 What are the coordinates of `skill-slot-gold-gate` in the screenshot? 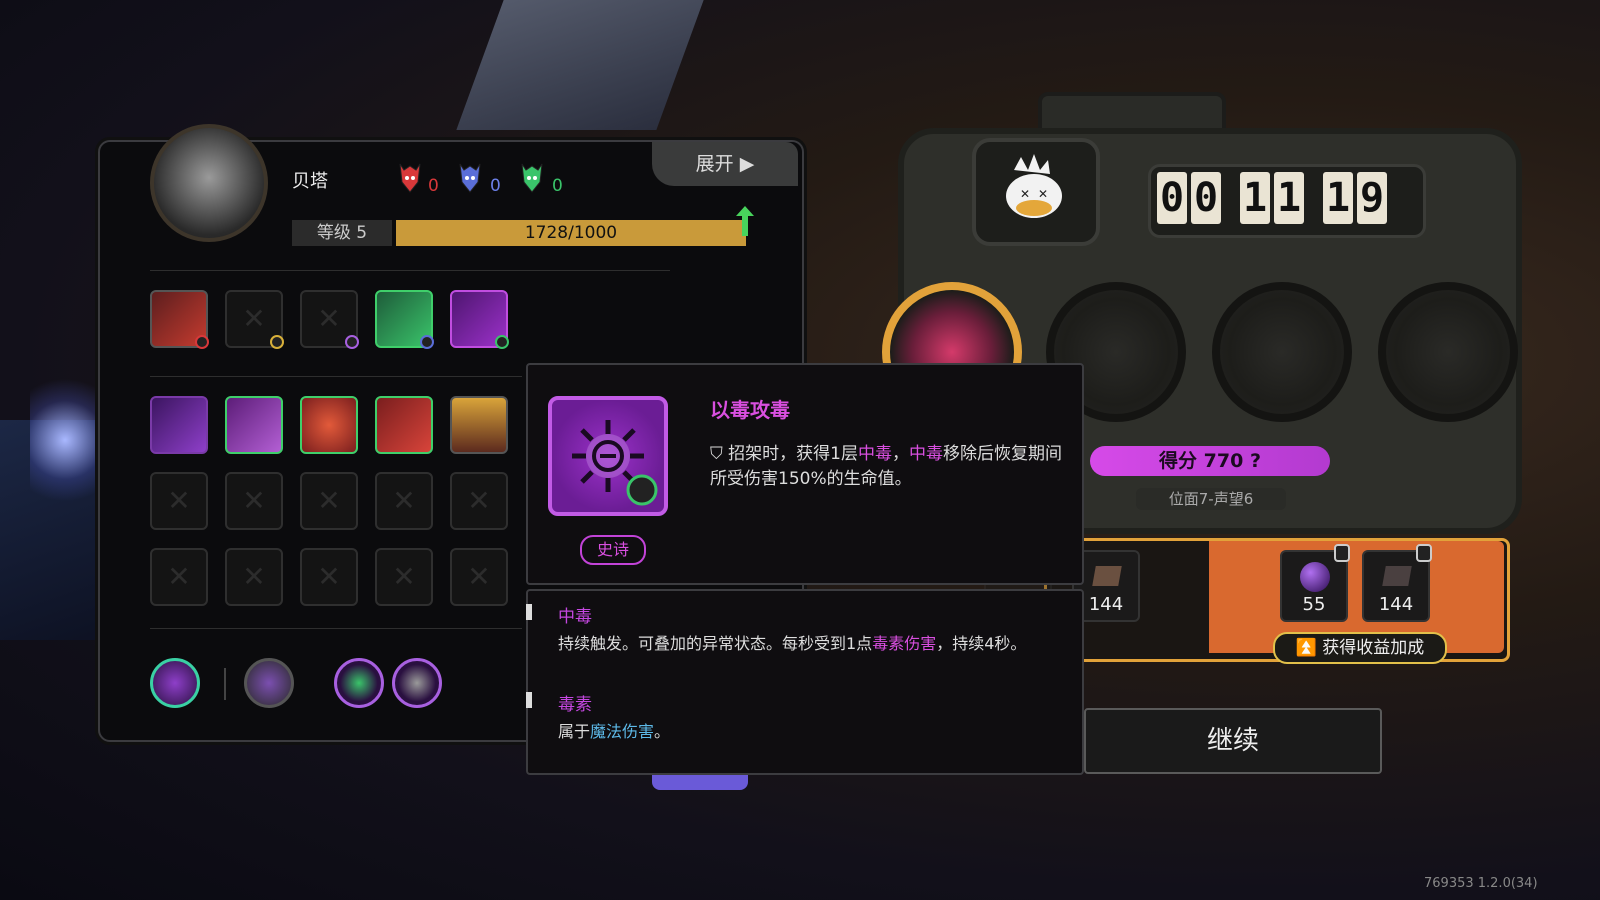 It's located at (479, 425).